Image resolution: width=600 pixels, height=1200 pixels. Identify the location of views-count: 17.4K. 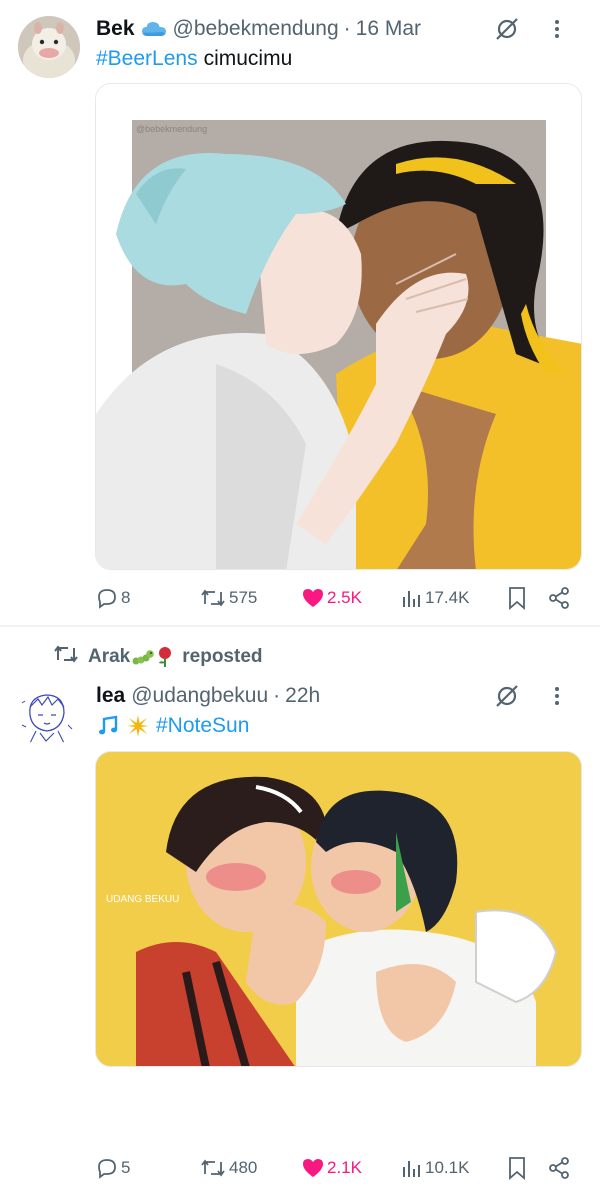
(447, 597).